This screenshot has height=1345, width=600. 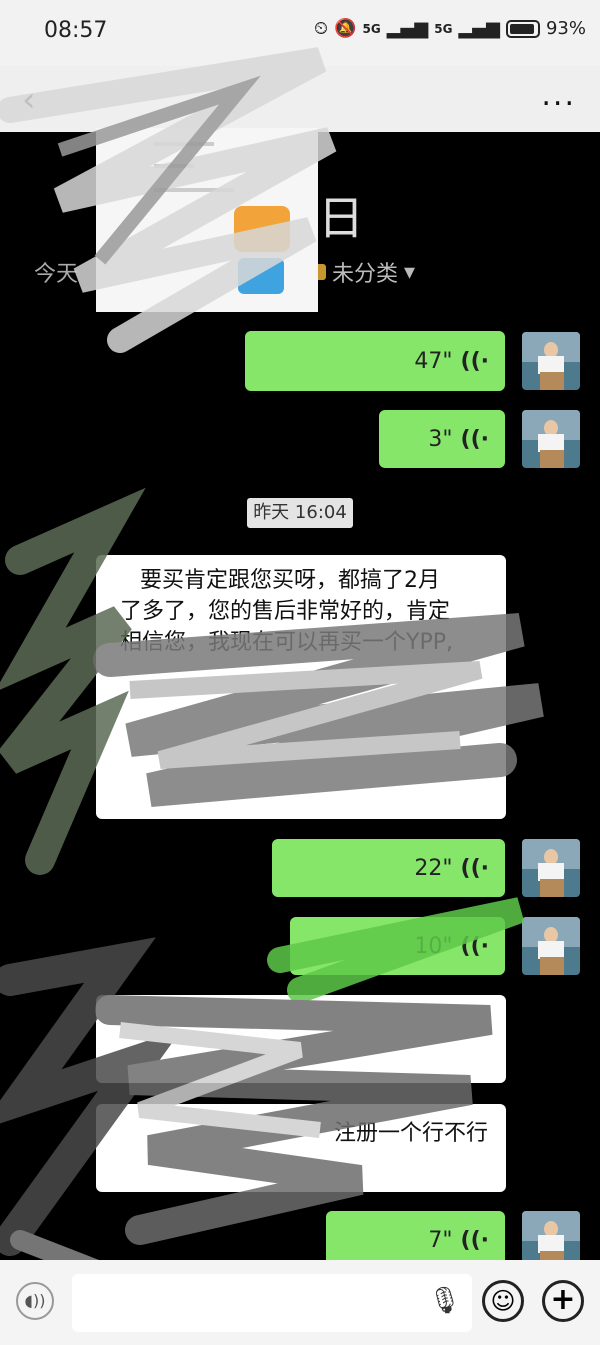 I want to click on plus-icon: +, so click(x=563, y=1301).